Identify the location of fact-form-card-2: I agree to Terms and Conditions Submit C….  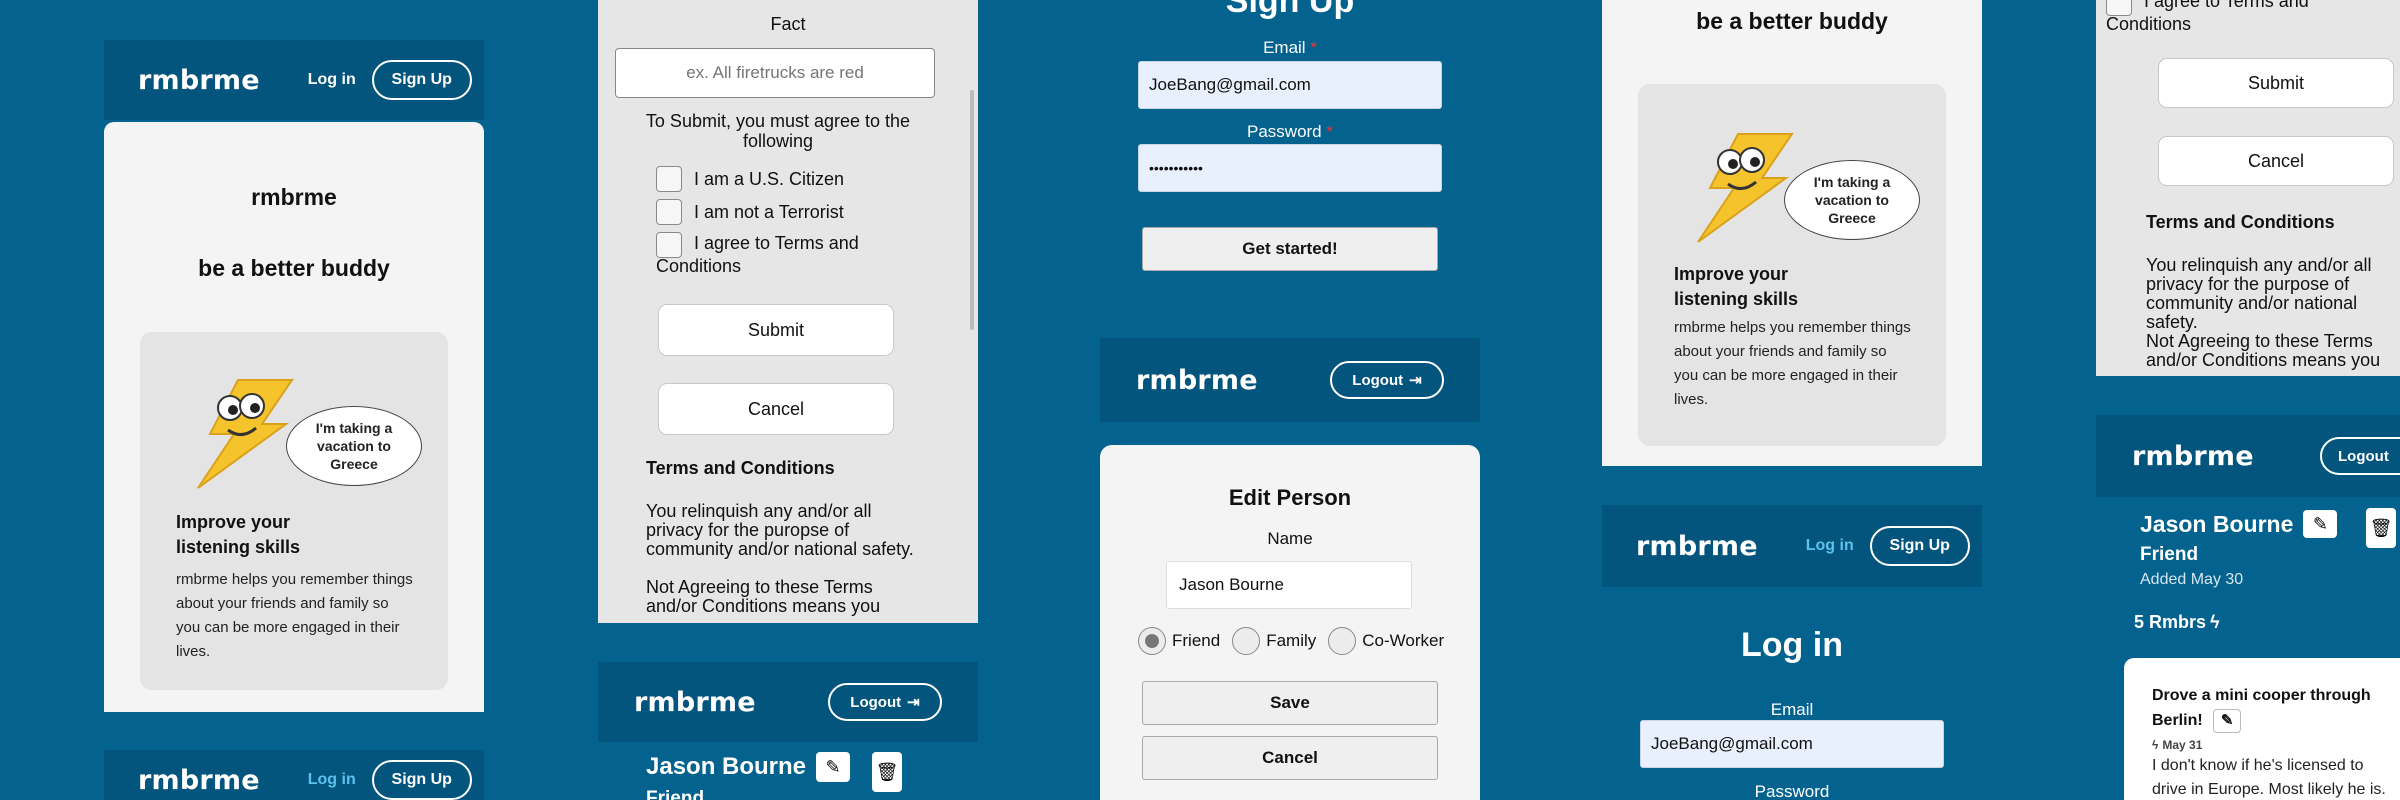
(2248, 188).